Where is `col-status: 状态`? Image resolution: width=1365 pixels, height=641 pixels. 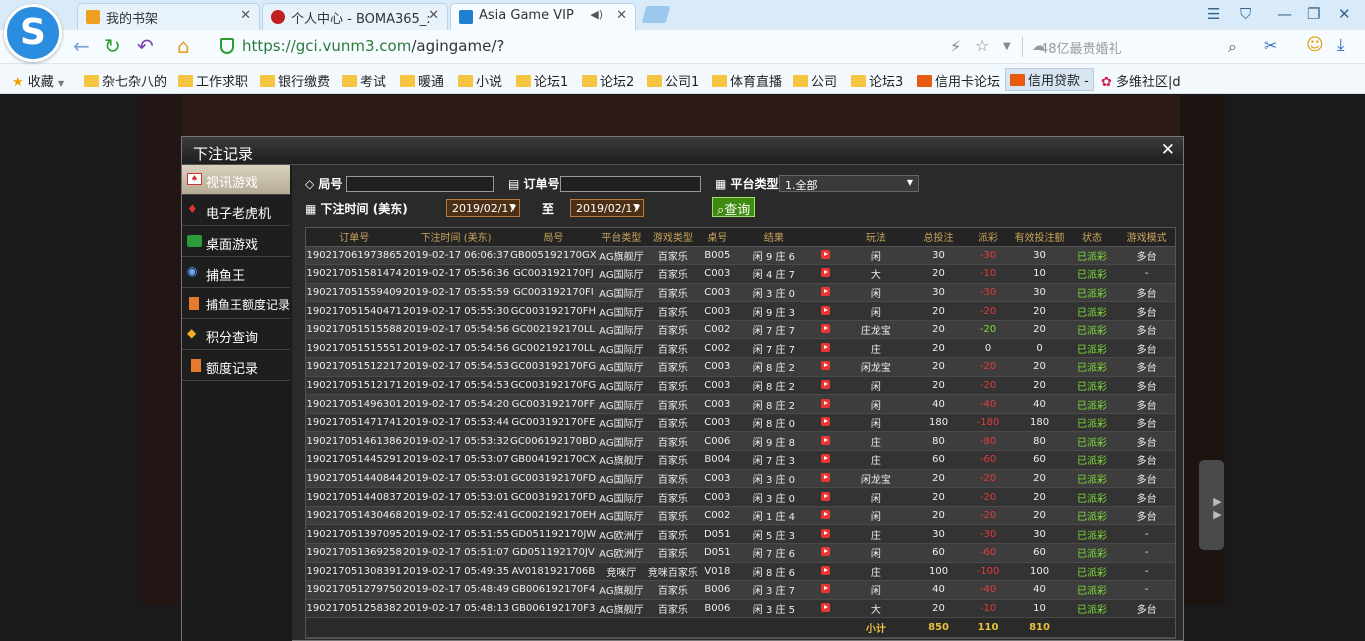 col-status: 状态 is located at coordinates (1092, 237).